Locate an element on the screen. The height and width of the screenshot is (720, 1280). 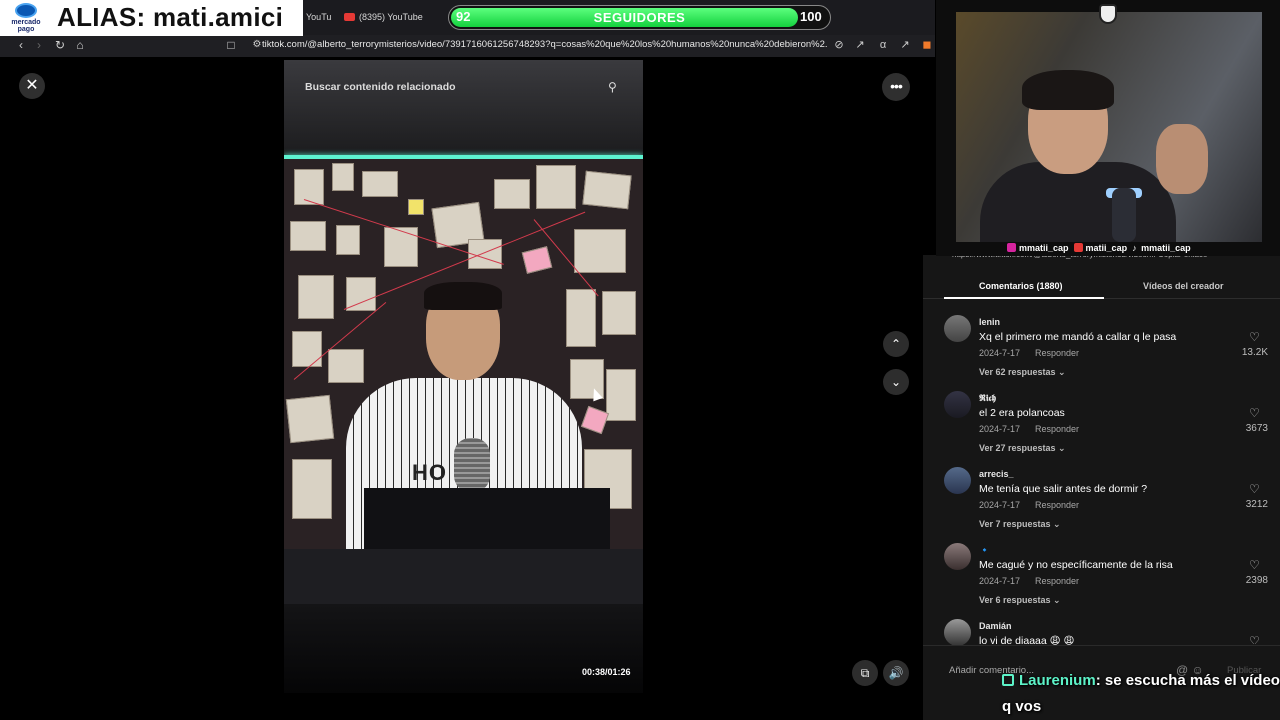
comment-text: el 2 era polancoas is located at coordinates (1022, 413).